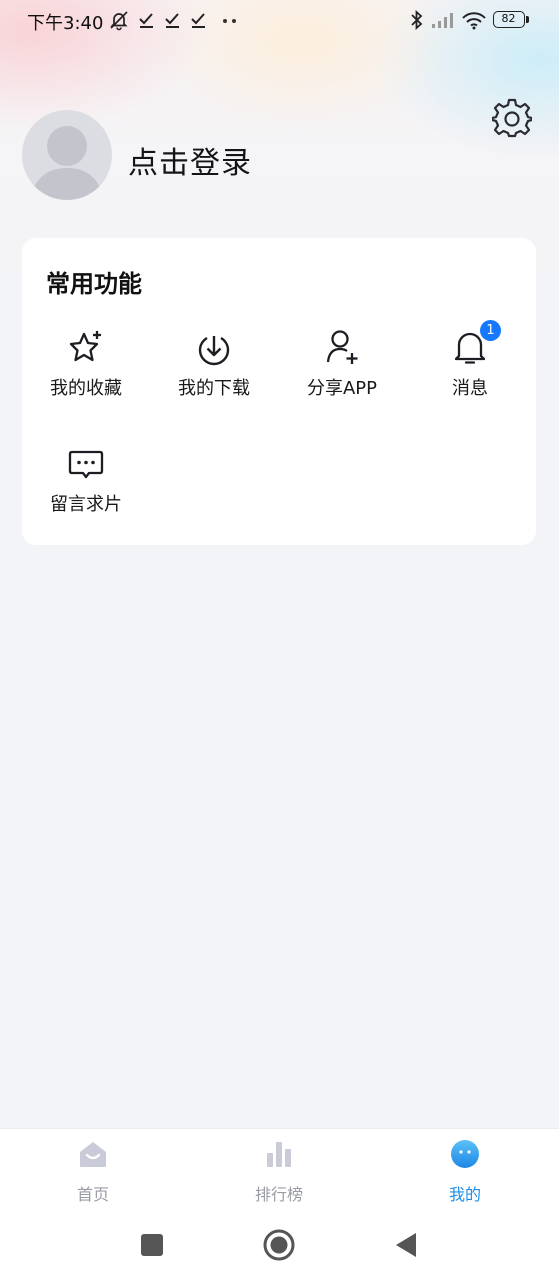 The width and height of the screenshot is (559, 1280). I want to click on unread-badge: 1, so click(490, 330).